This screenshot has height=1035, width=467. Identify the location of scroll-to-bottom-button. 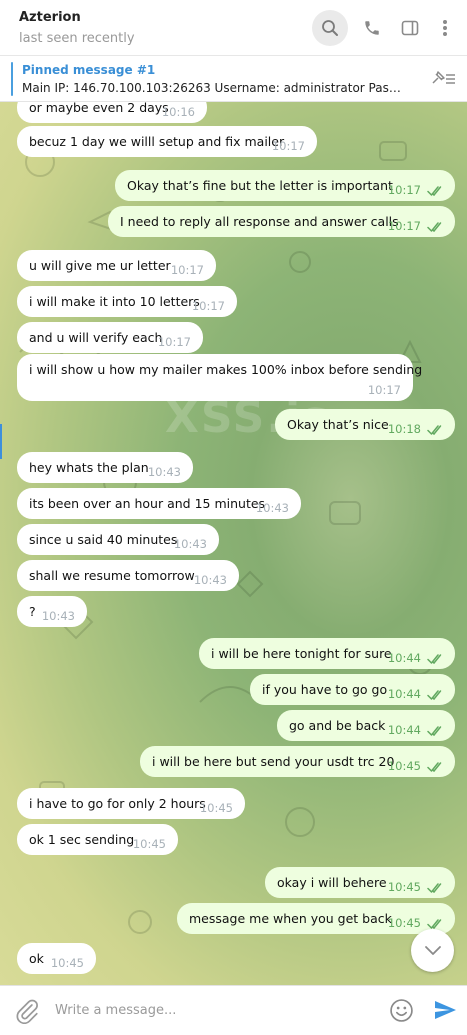
(432, 950).